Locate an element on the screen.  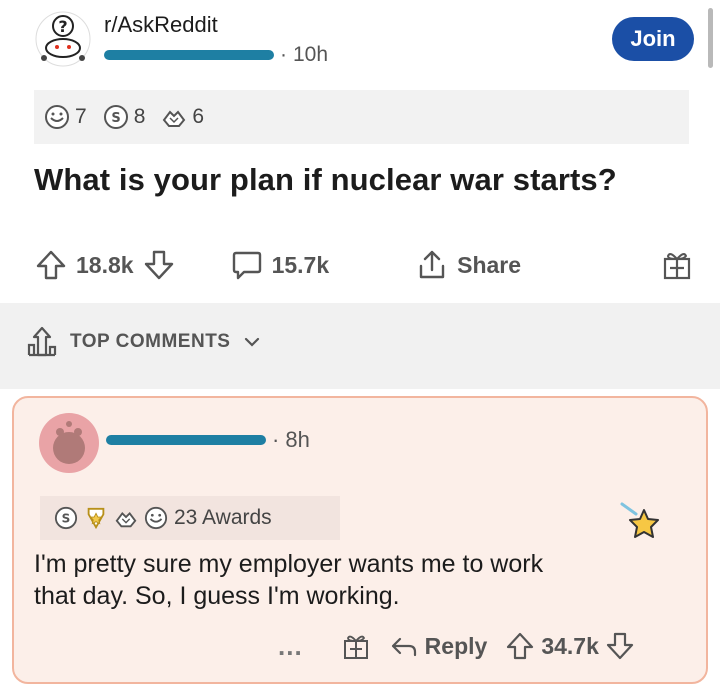
post-byline: · 10h is located at coordinates (216, 54).